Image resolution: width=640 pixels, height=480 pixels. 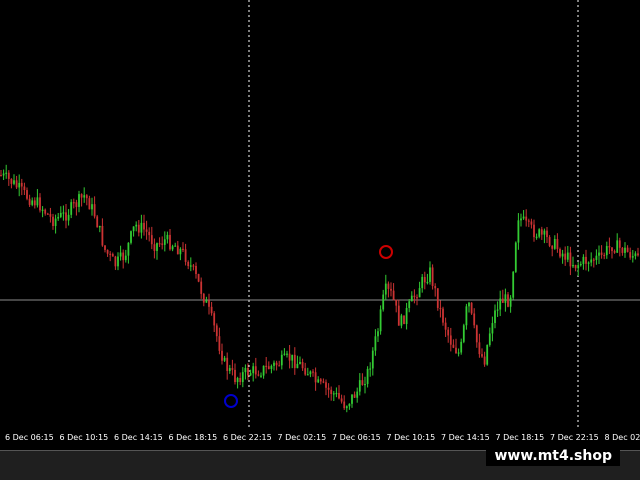 I want to click on watermark: www.mt4.shop, so click(x=553, y=456).